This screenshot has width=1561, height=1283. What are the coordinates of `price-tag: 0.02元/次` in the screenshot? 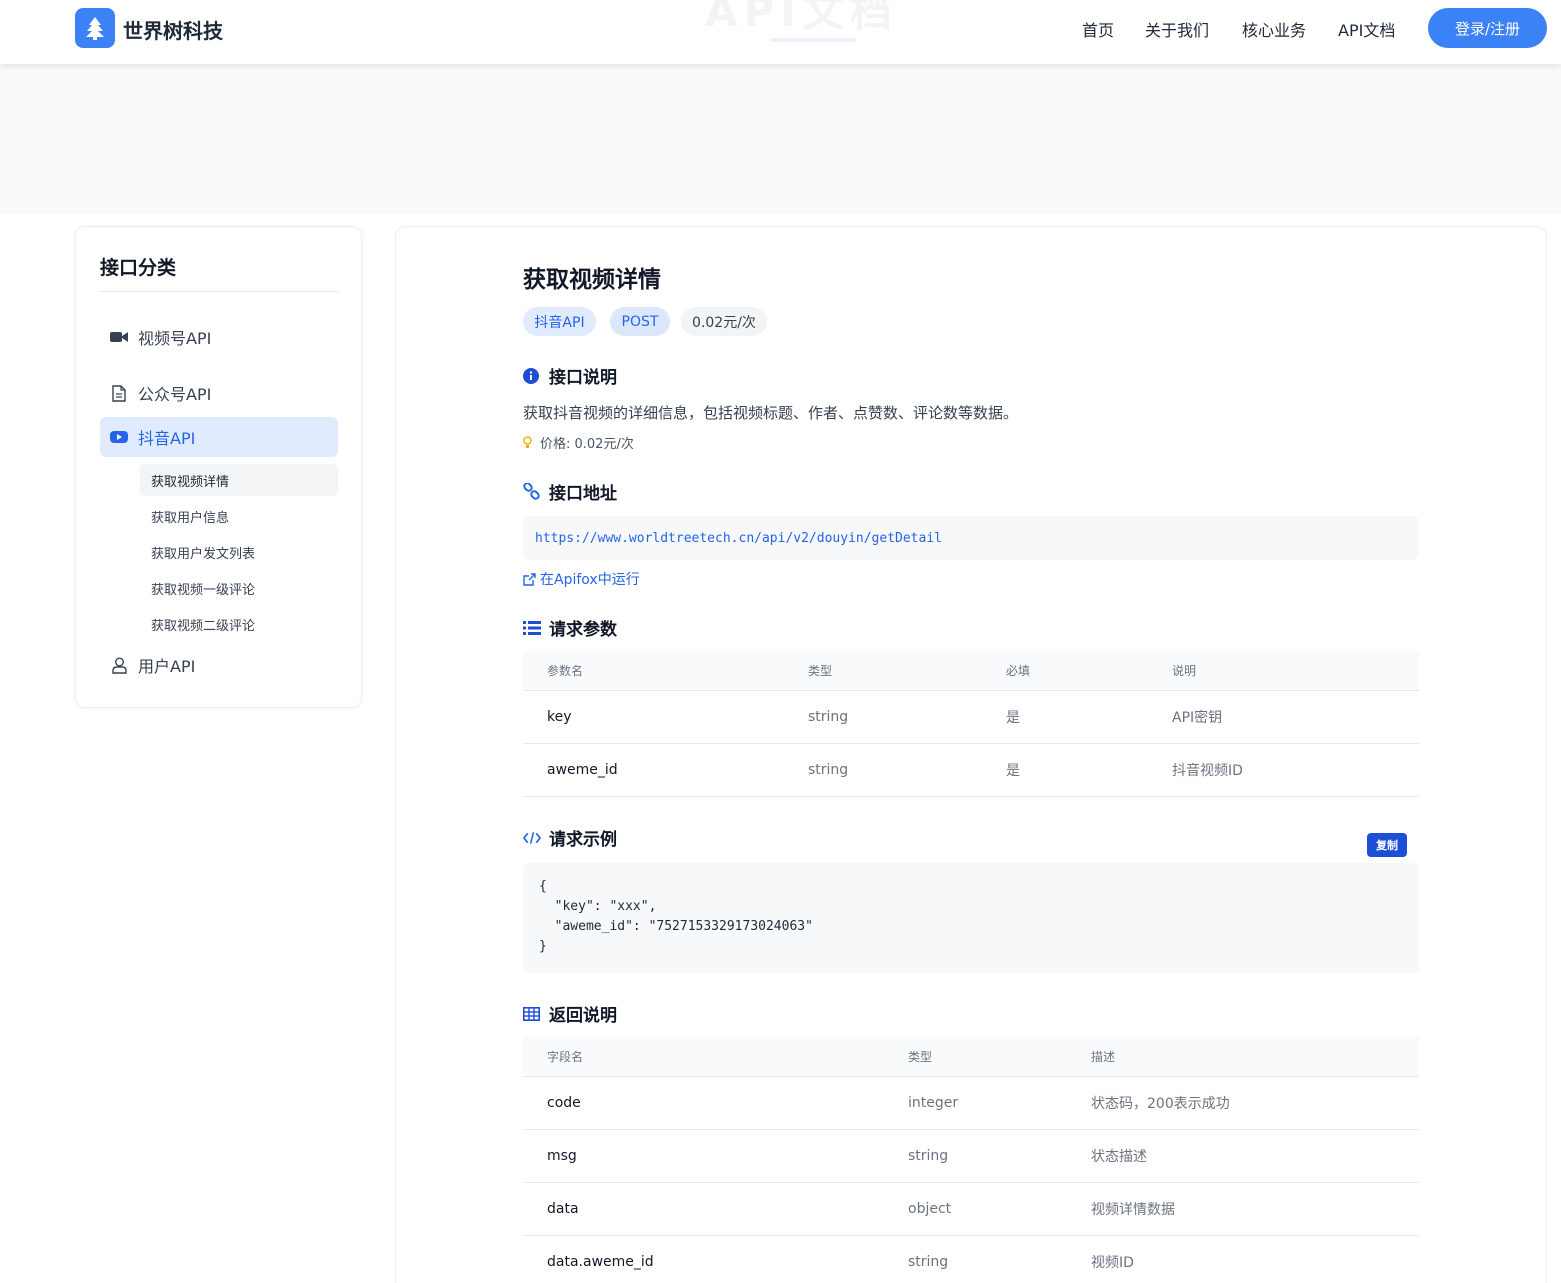 It's located at (724, 321).